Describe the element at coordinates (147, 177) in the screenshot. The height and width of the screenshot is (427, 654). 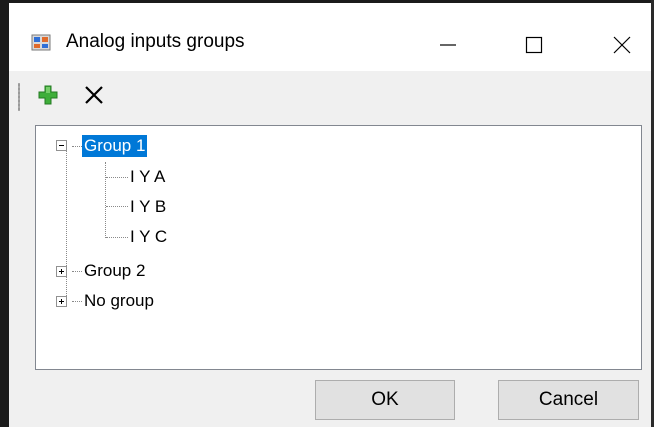
I see `tree-node-child: I Y A` at that location.